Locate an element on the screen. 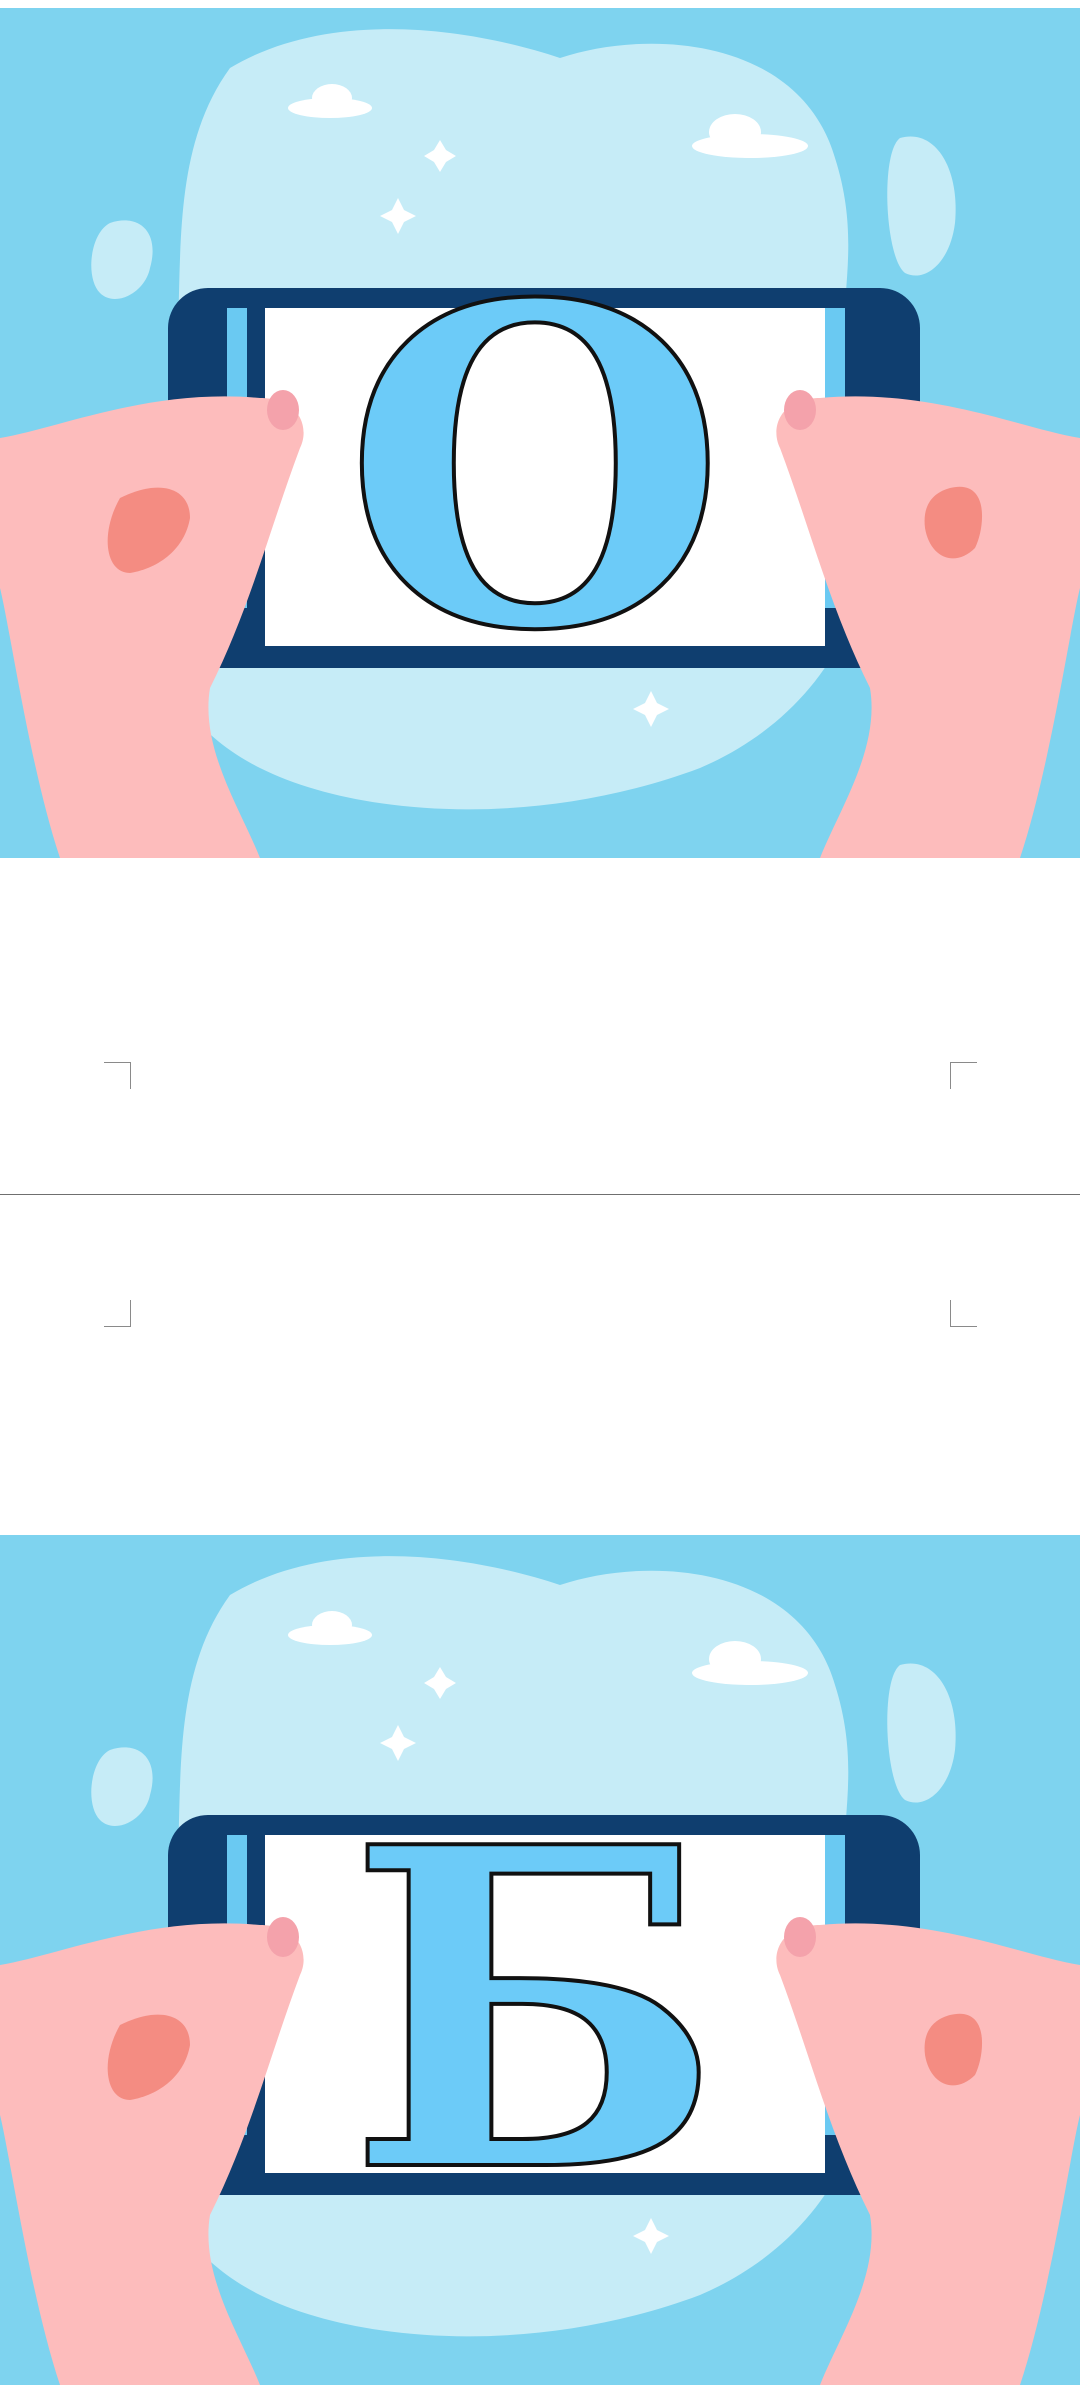  crop-mark-top-left is located at coordinates (117, 1075).